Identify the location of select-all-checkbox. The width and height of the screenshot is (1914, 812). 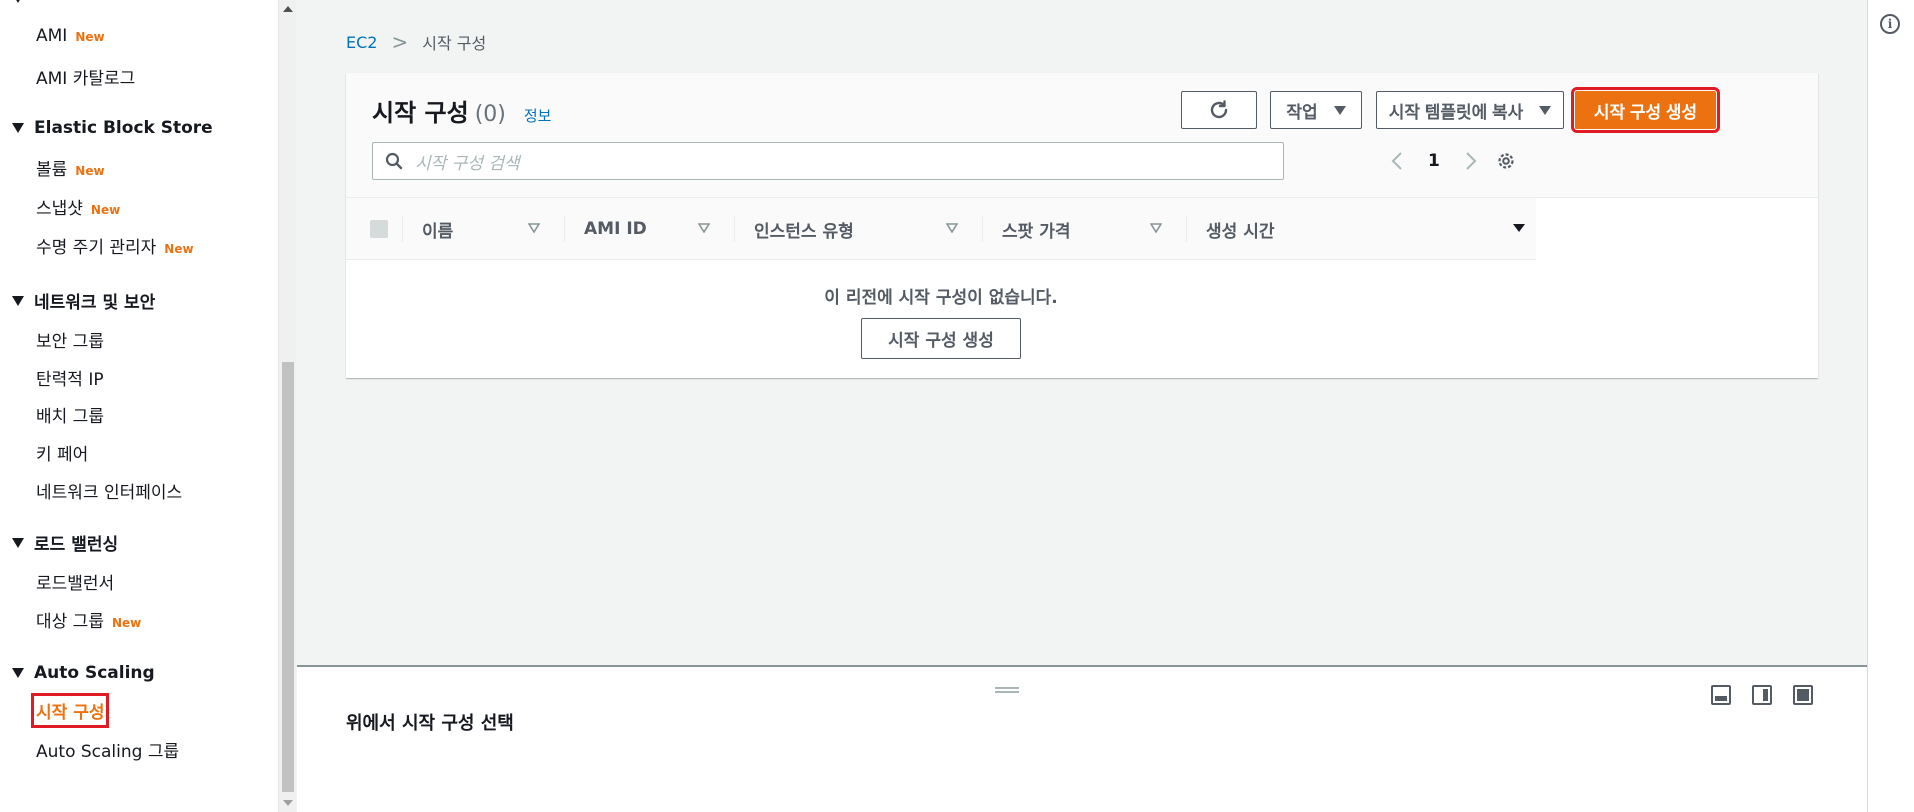
(379, 229).